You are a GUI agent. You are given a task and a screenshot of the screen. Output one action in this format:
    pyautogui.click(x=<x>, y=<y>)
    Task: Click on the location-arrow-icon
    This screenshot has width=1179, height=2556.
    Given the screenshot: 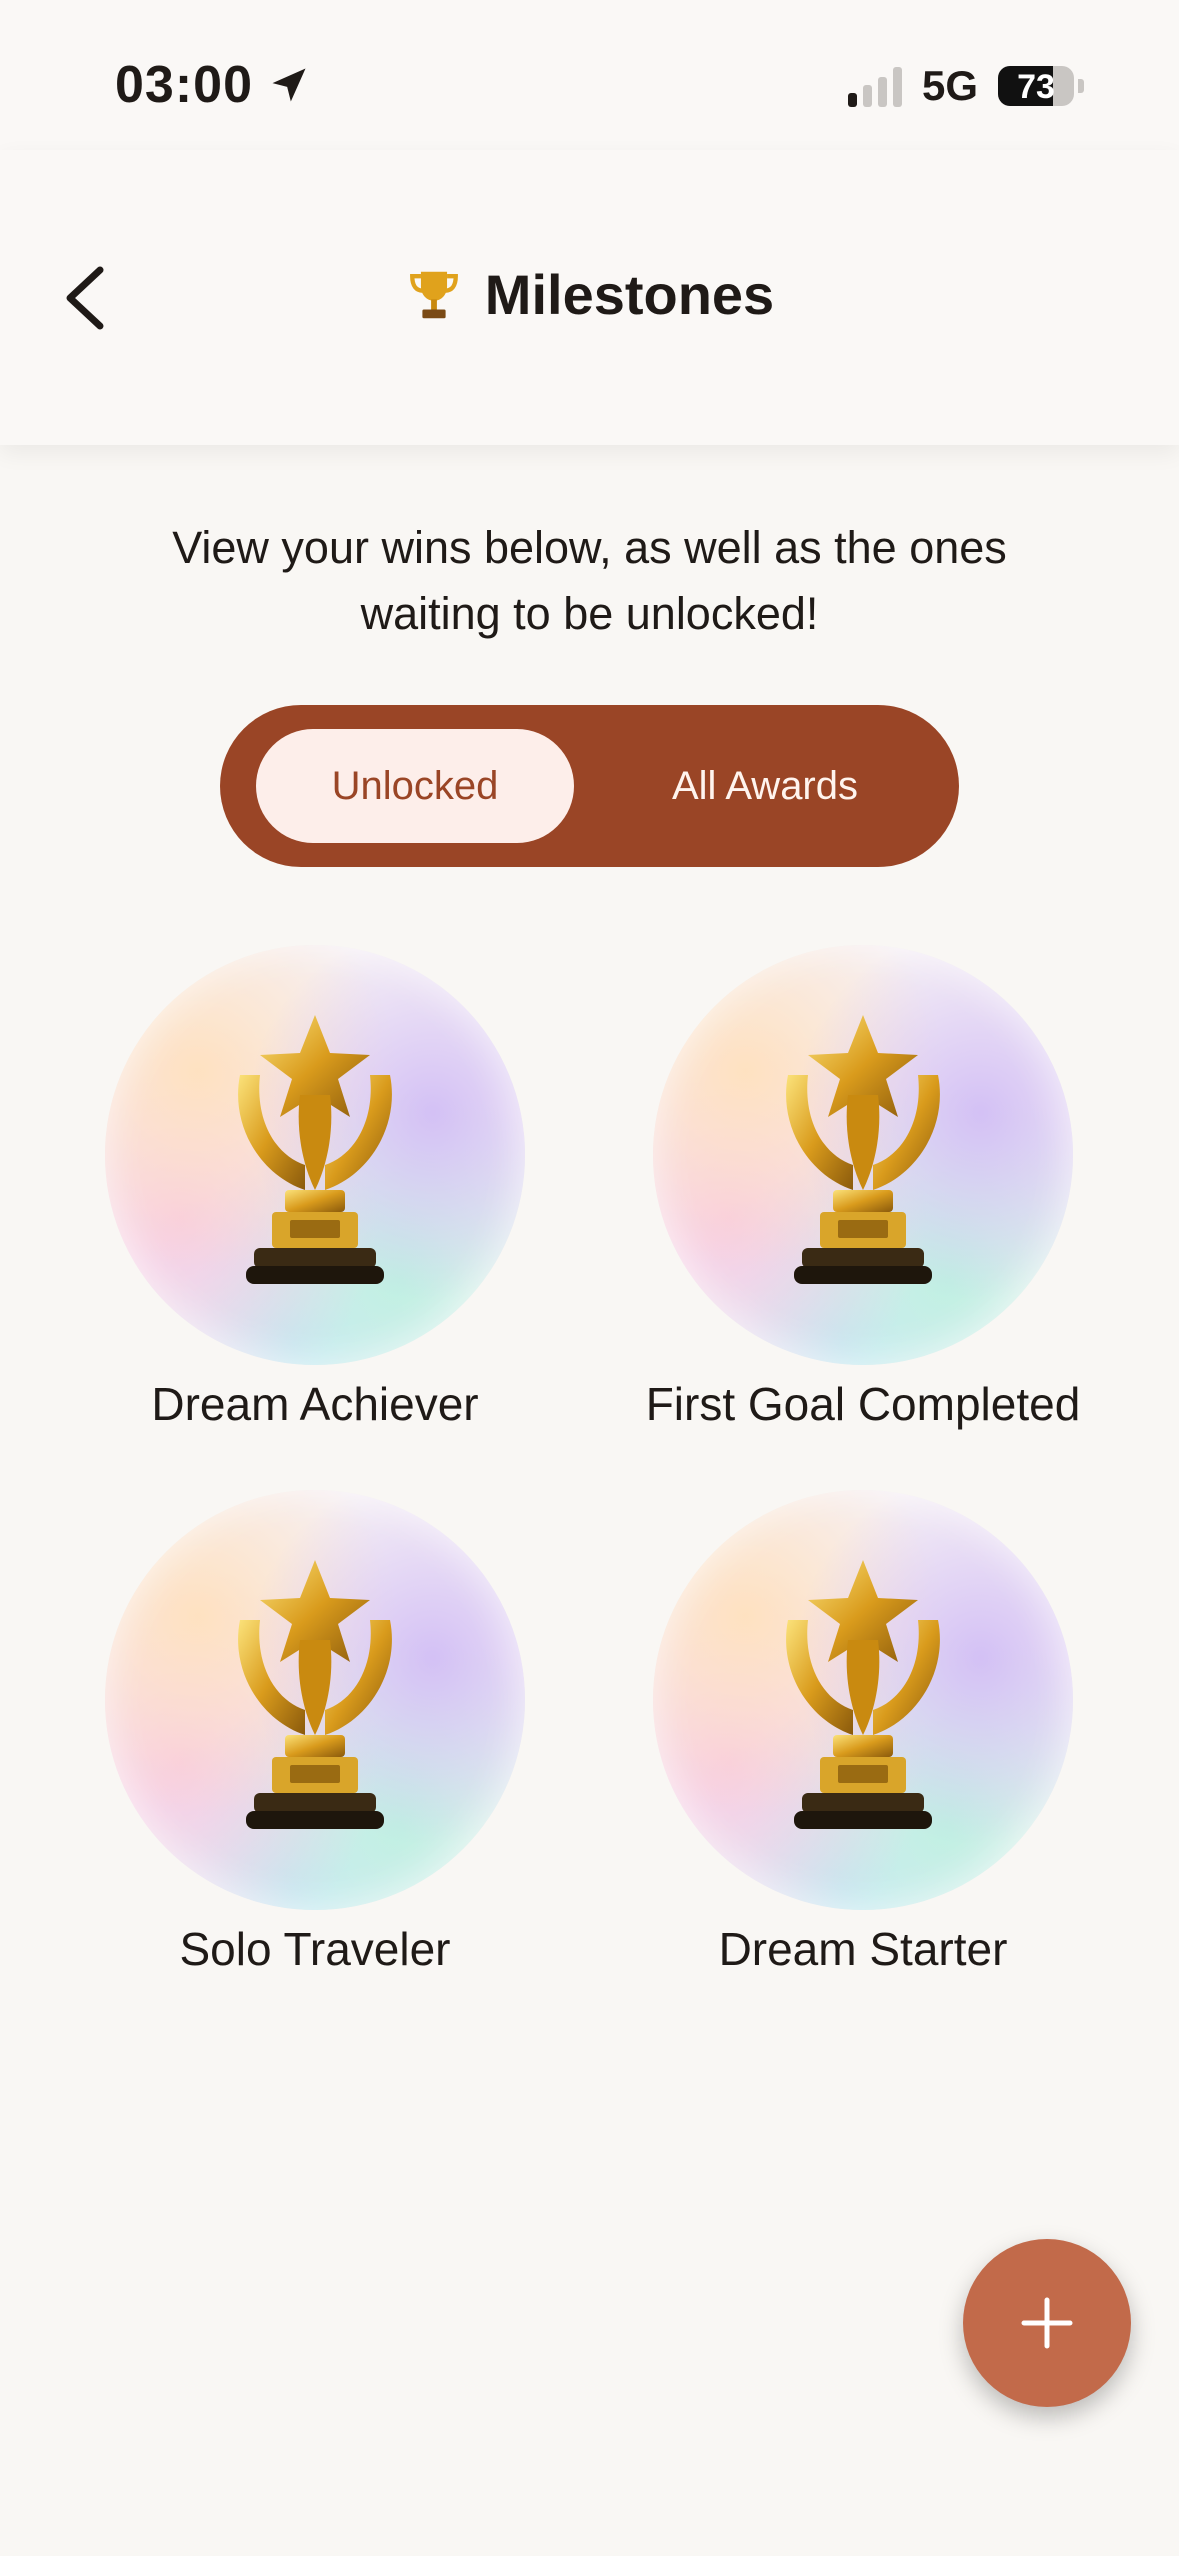 What is the action you would take?
    pyautogui.click(x=289, y=85)
    